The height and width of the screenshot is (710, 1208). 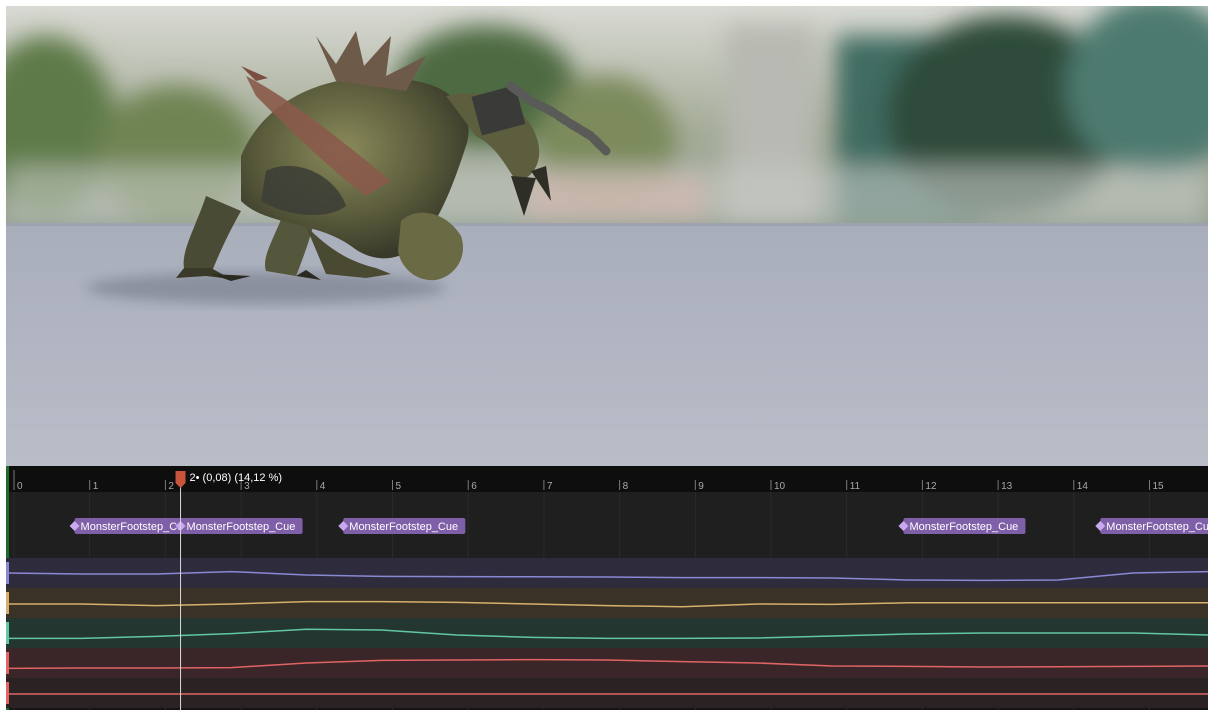 What do you see at coordinates (701, 486) in the screenshot?
I see `ruler-label: 9` at bounding box center [701, 486].